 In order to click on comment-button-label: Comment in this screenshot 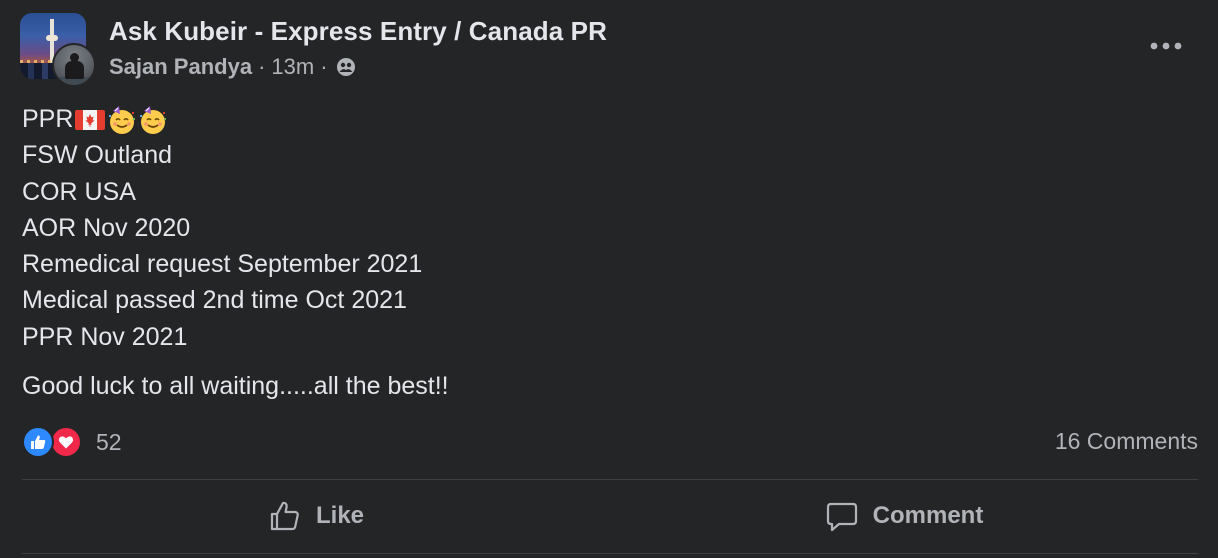, I will do `click(928, 515)`.